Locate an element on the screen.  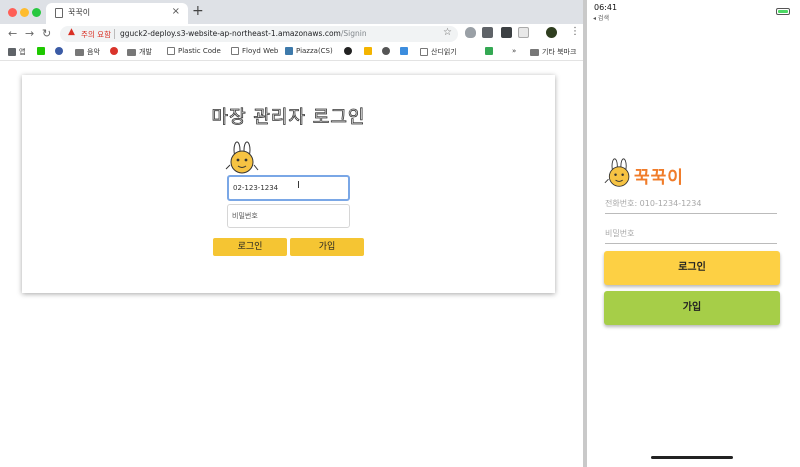
new-tab-button: + is located at coordinates (198, 11).